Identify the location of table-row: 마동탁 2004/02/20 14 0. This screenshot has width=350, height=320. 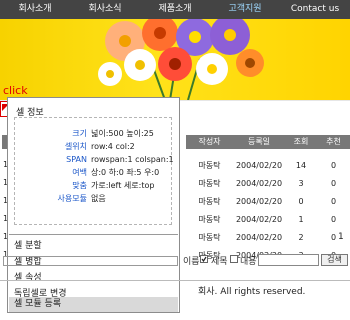
(268, 165).